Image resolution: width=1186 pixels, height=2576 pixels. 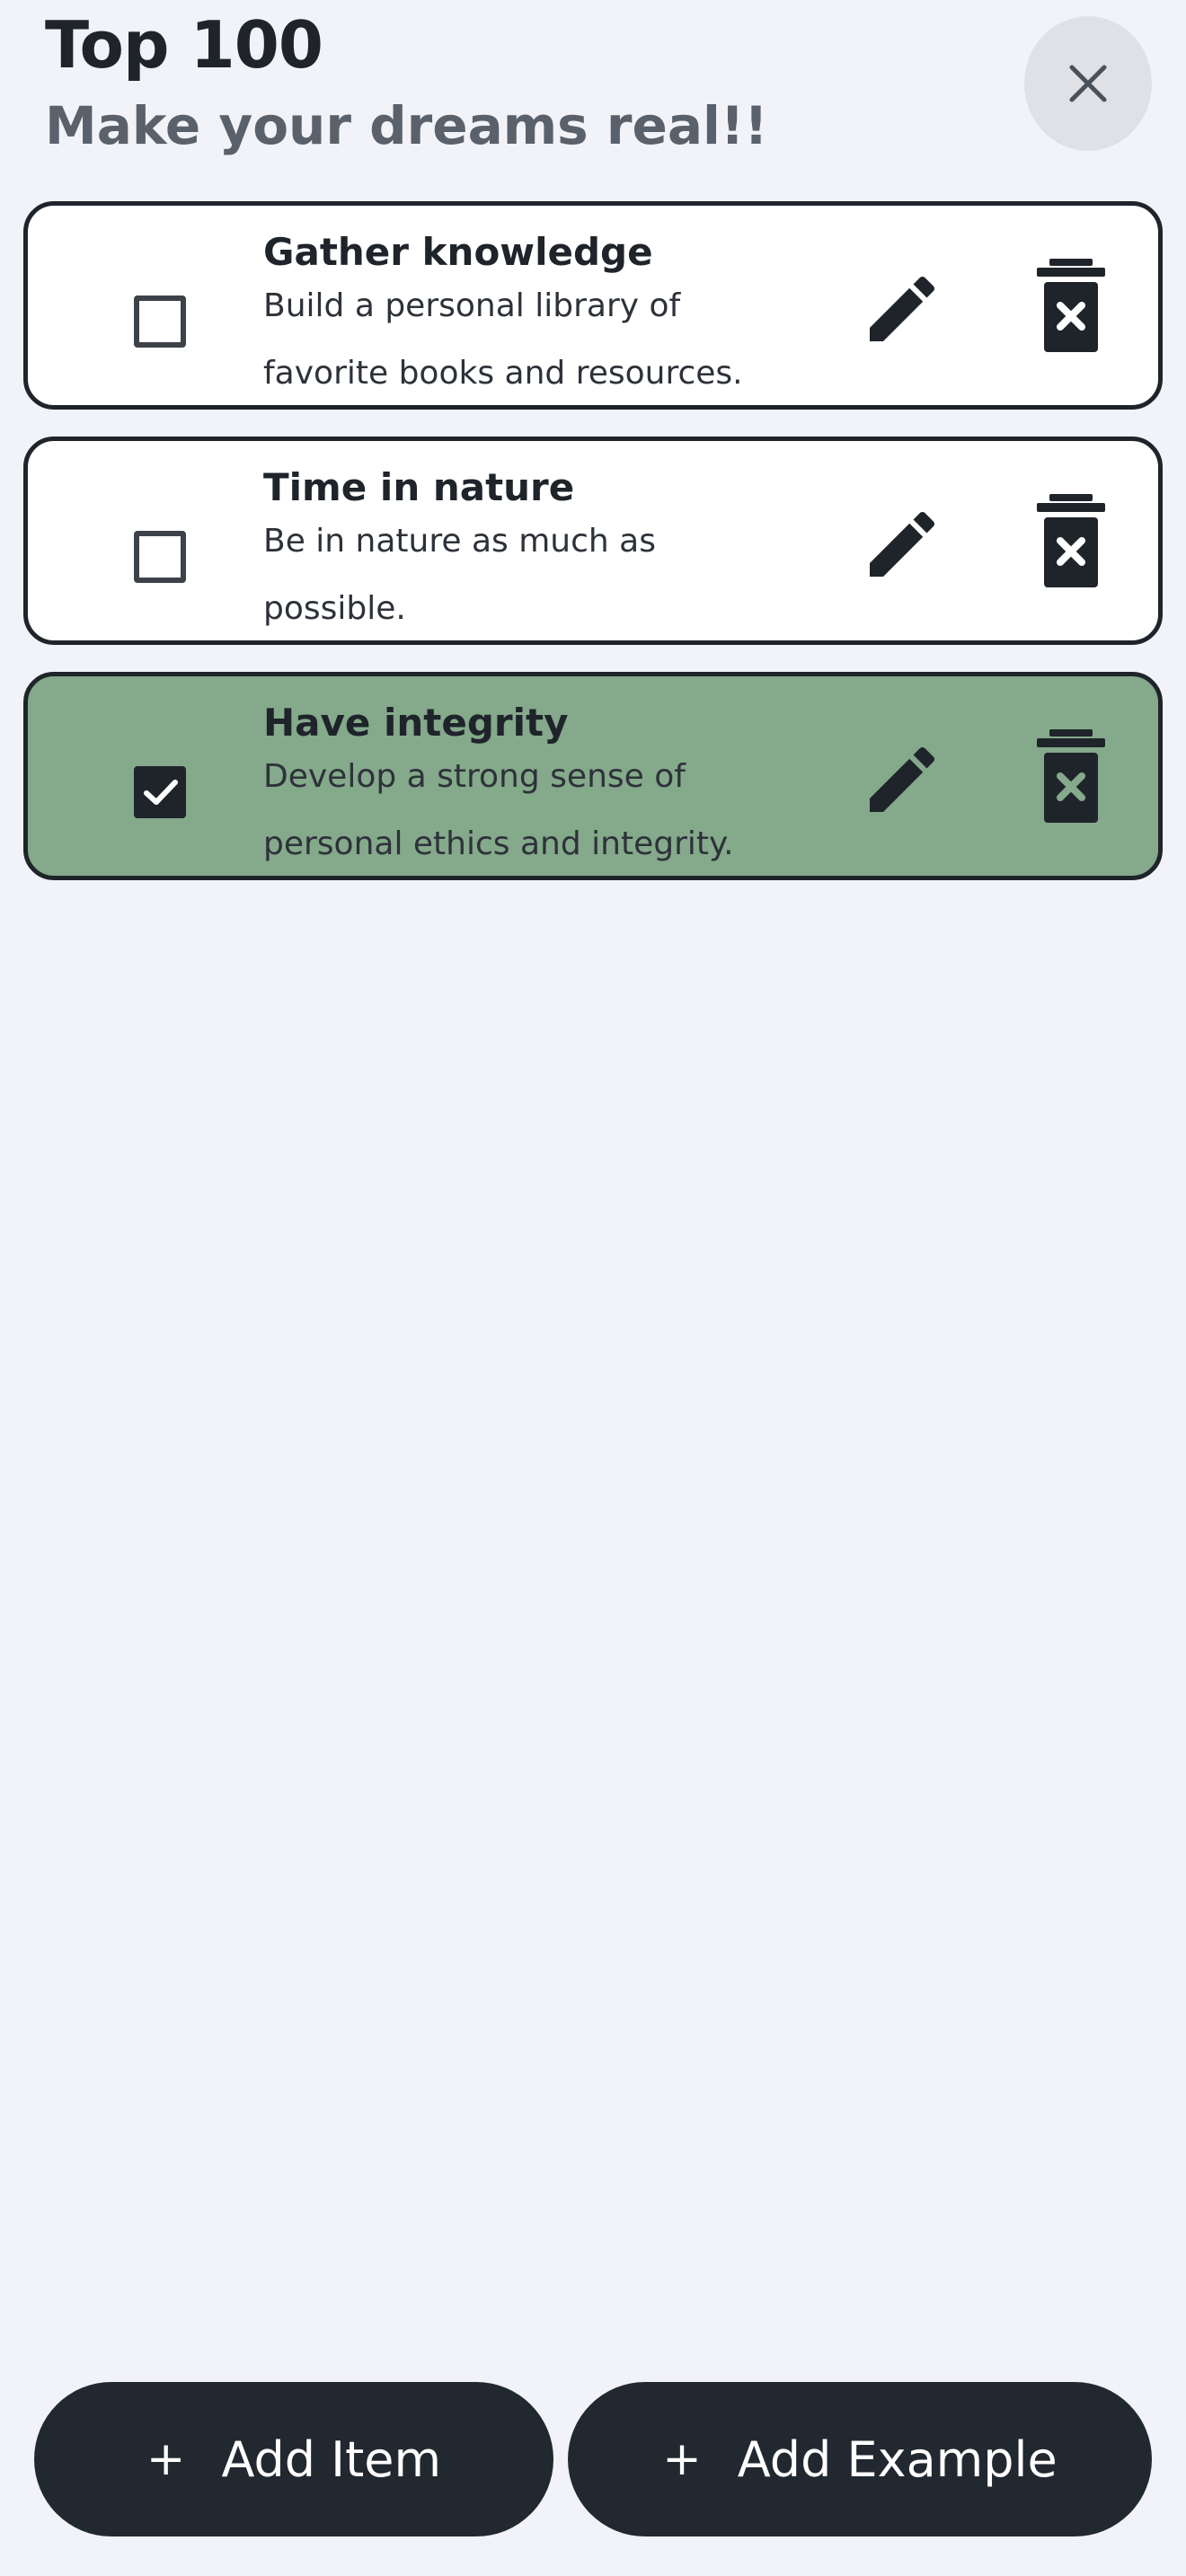 I want to click on close-icon, so click(x=1088, y=83).